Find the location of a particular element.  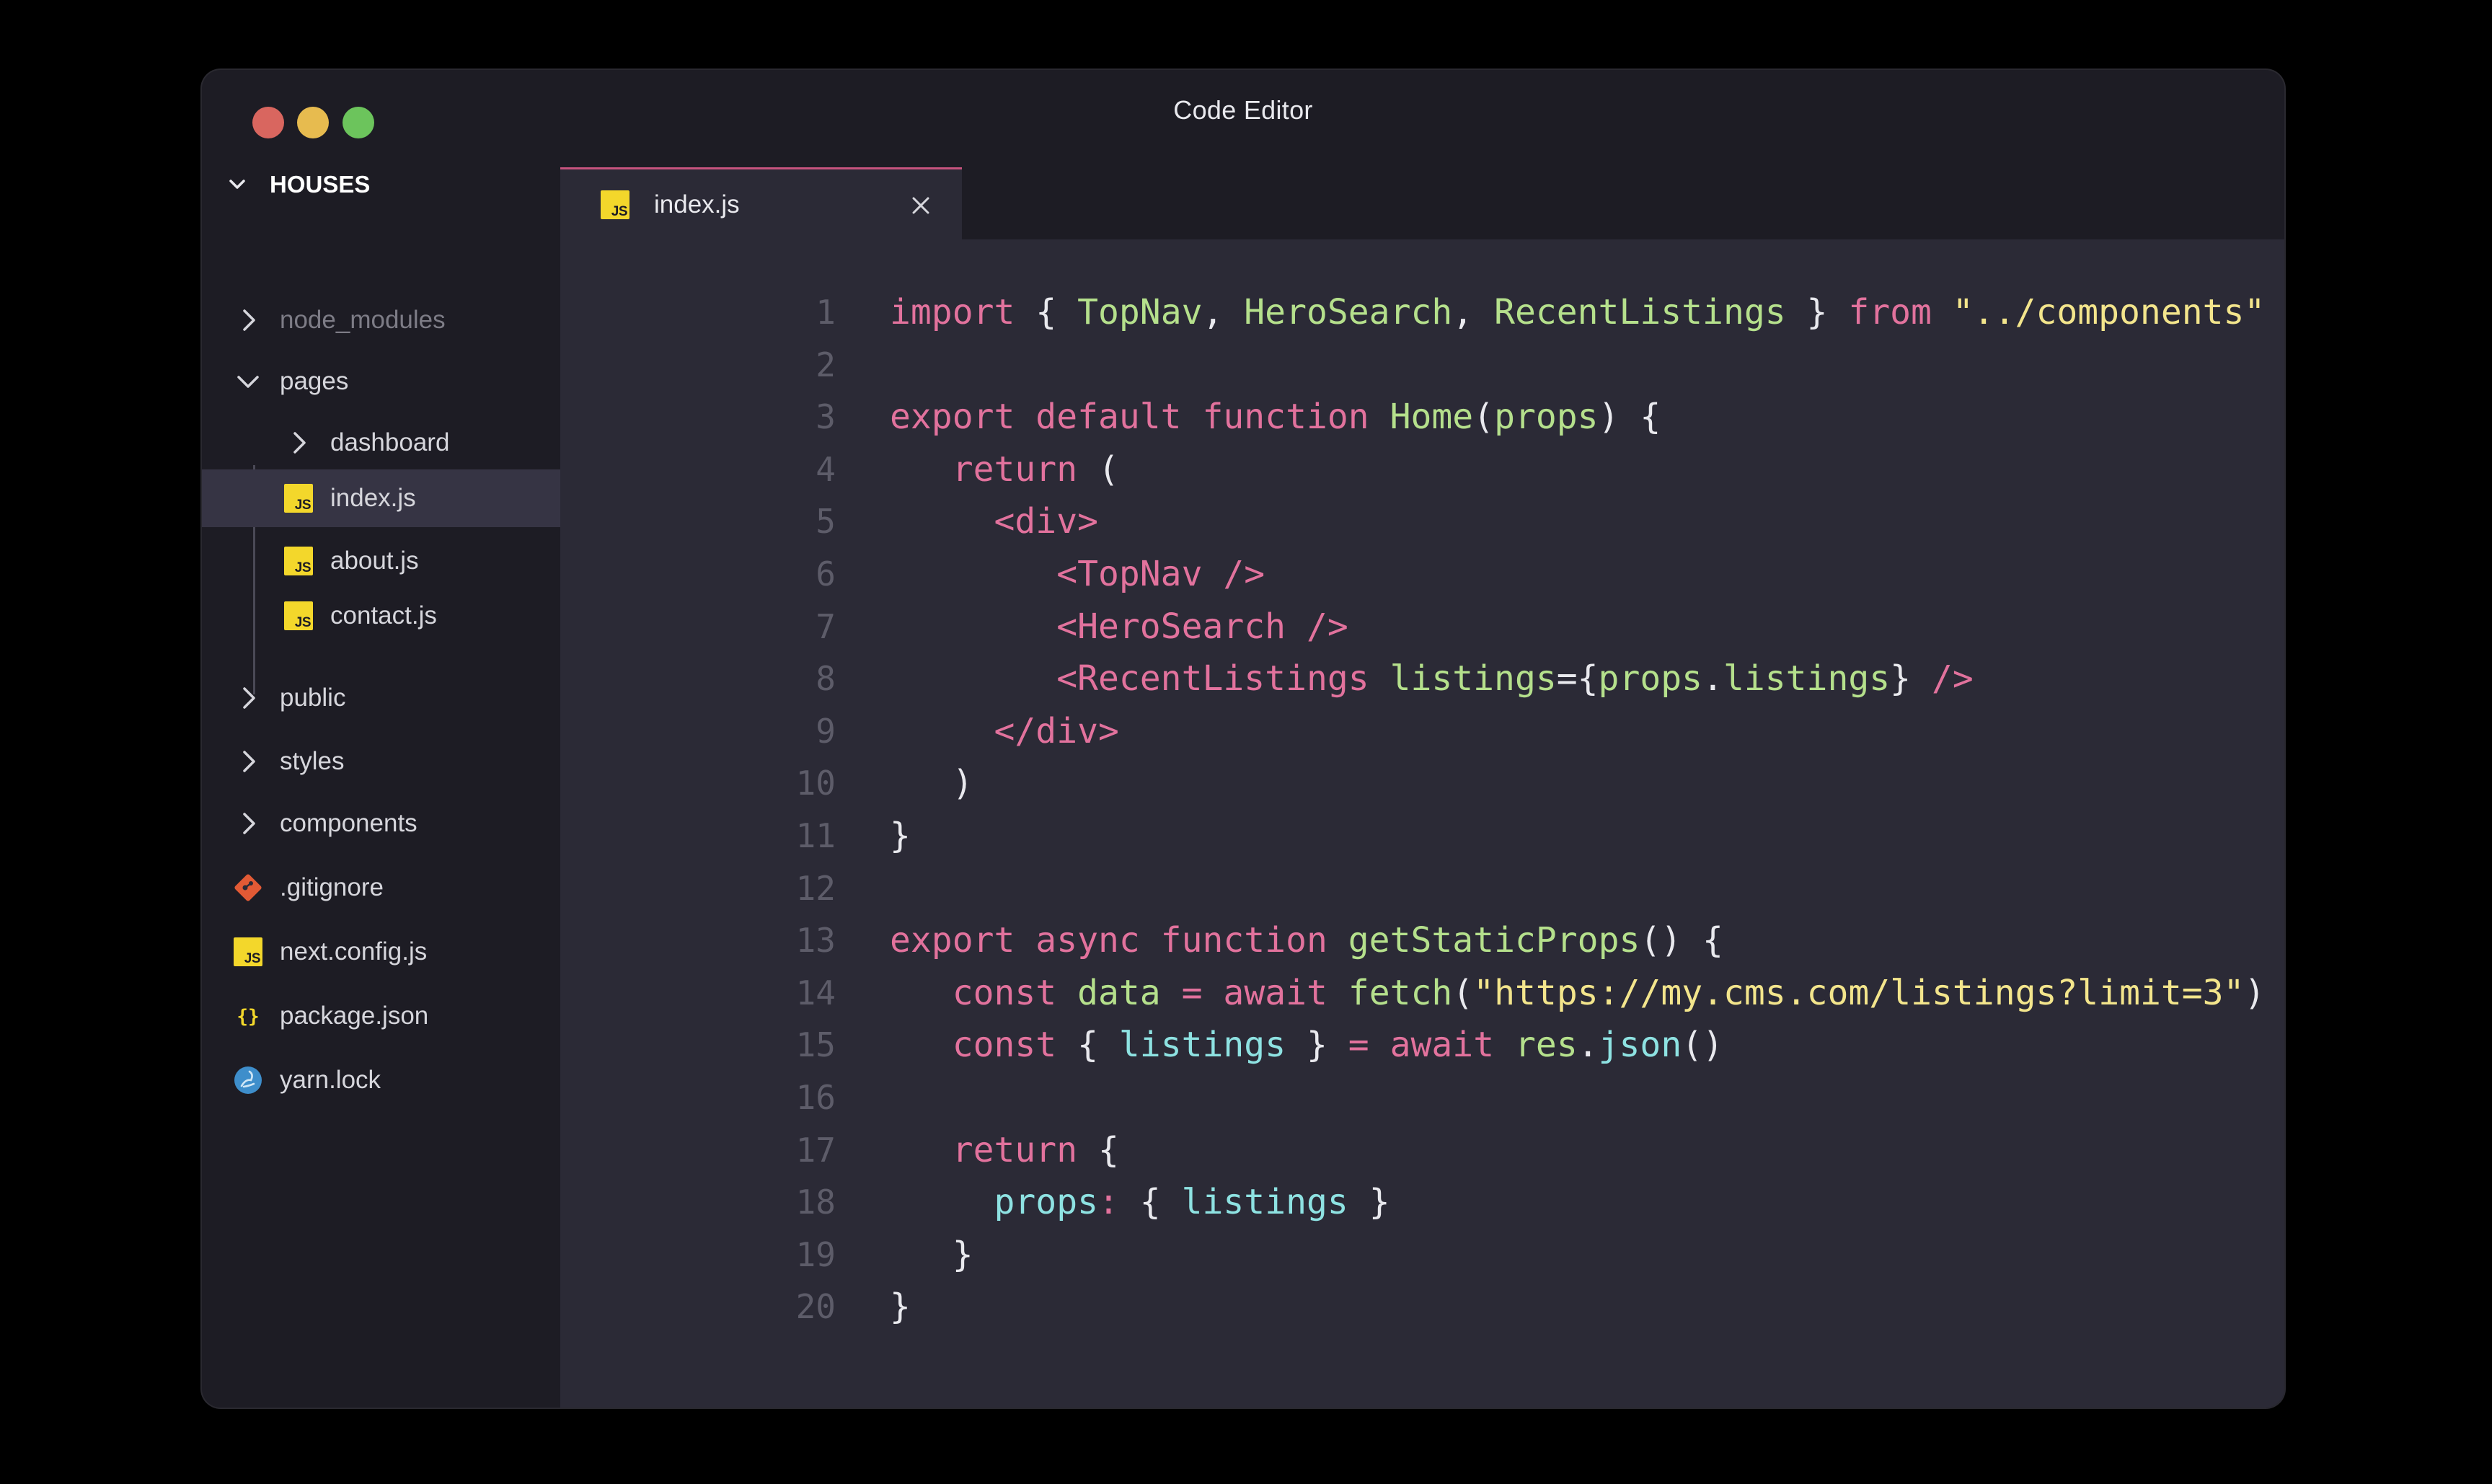

git-icon is located at coordinates (248, 887).